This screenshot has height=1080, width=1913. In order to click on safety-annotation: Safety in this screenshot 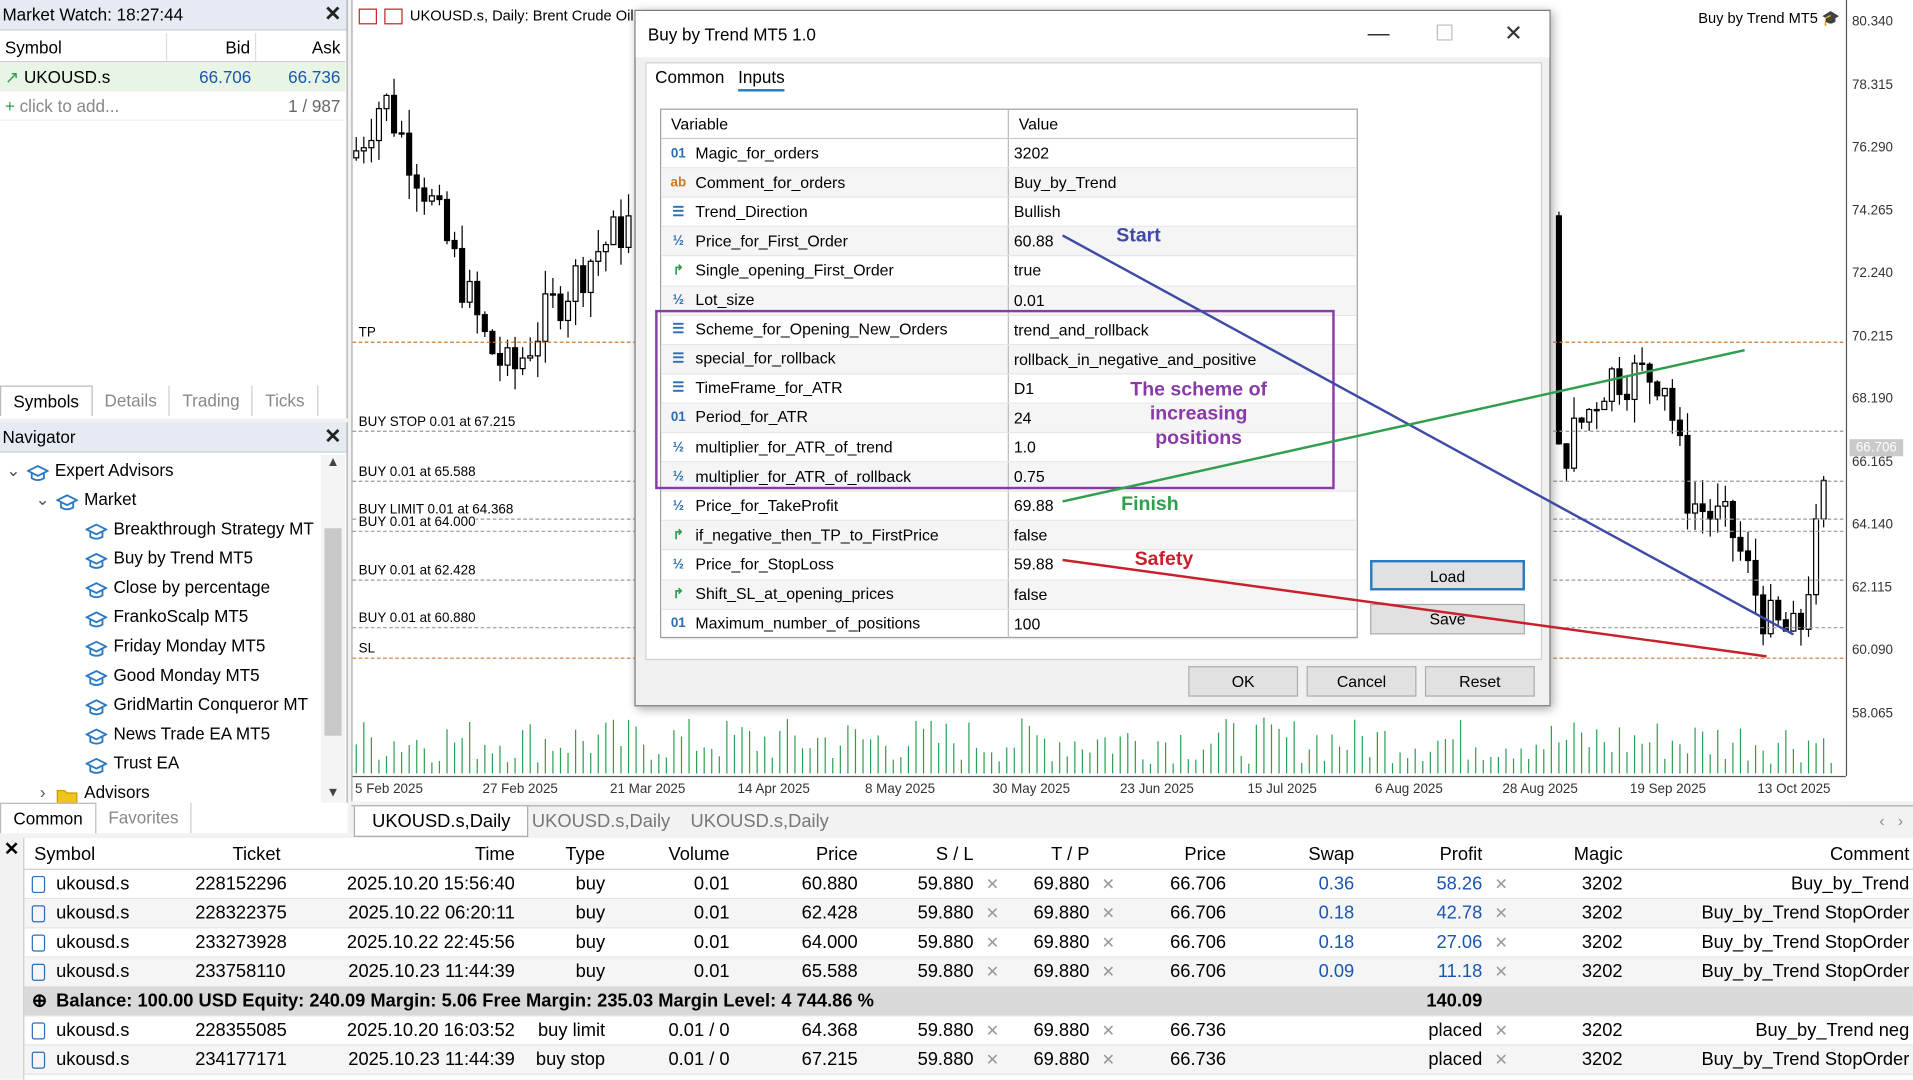, I will do `click(1164, 559)`.